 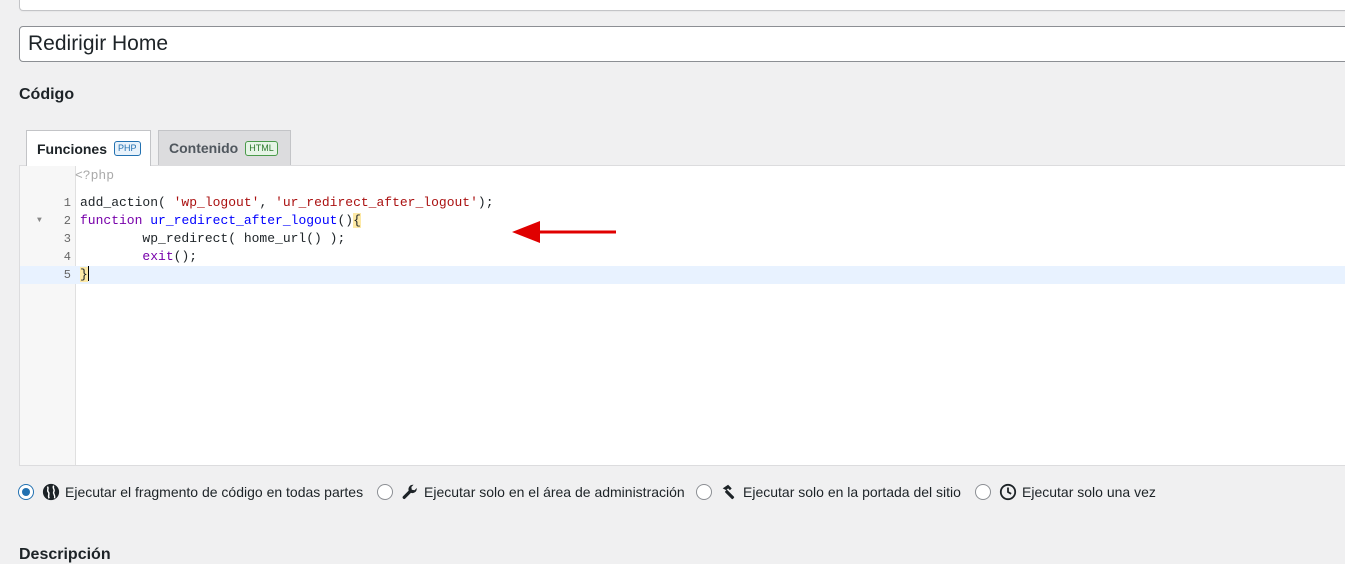 What do you see at coordinates (682, 257) in the screenshot?
I see `code-line: 4 exit();` at bounding box center [682, 257].